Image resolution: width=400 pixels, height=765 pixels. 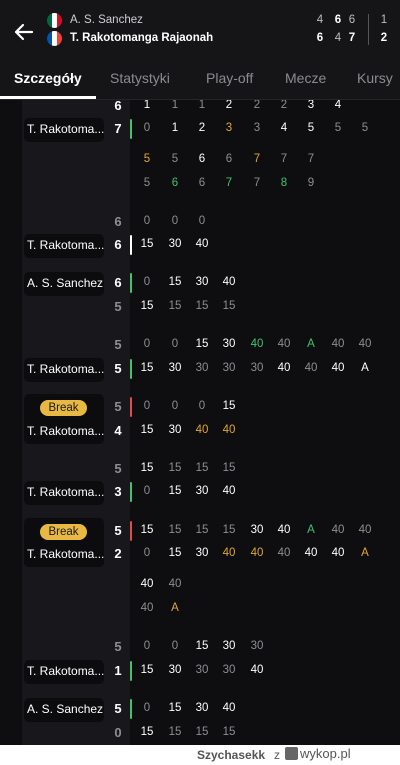 What do you see at coordinates (320, 20) in the screenshot?
I see `set-score: 4` at bounding box center [320, 20].